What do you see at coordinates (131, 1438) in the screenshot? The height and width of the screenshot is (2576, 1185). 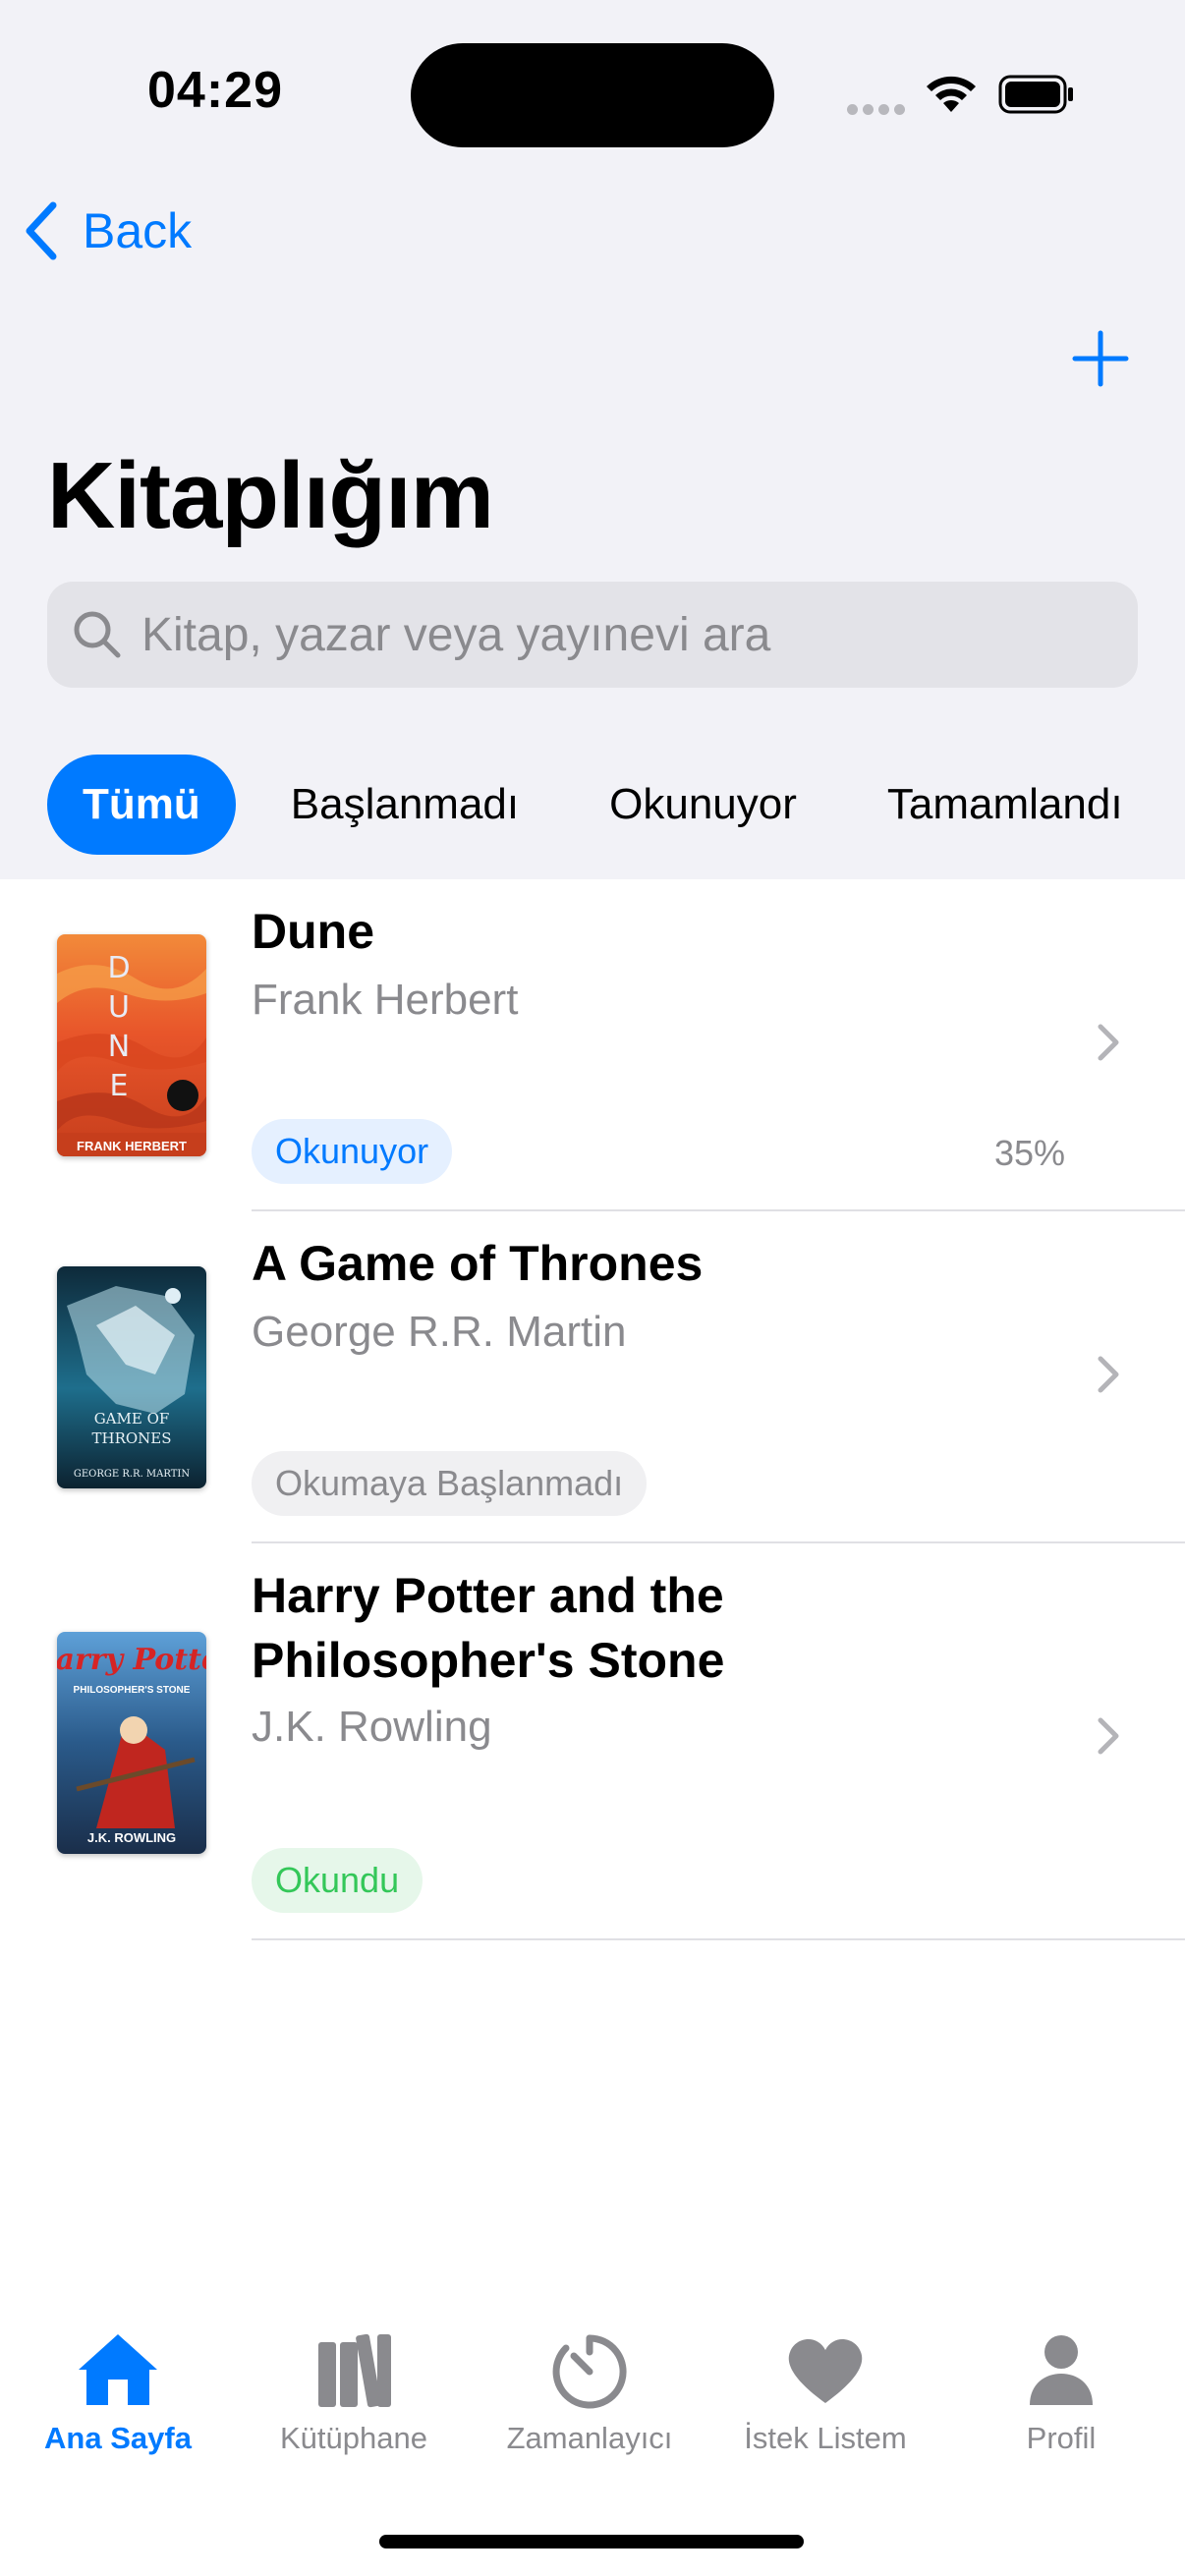 I see `got-cover-text-2: THRONES` at bounding box center [131, 1438].